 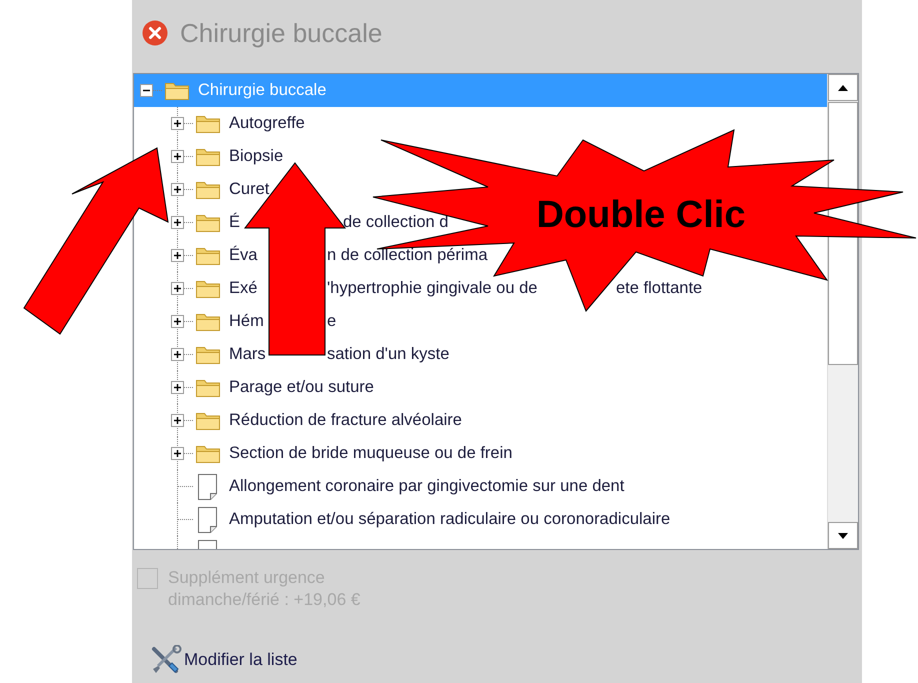 What do you see at coordinates (388, 354) in the screenshot?
I see `item-label: sation d'un kyste` at bounding box center [388, 354].